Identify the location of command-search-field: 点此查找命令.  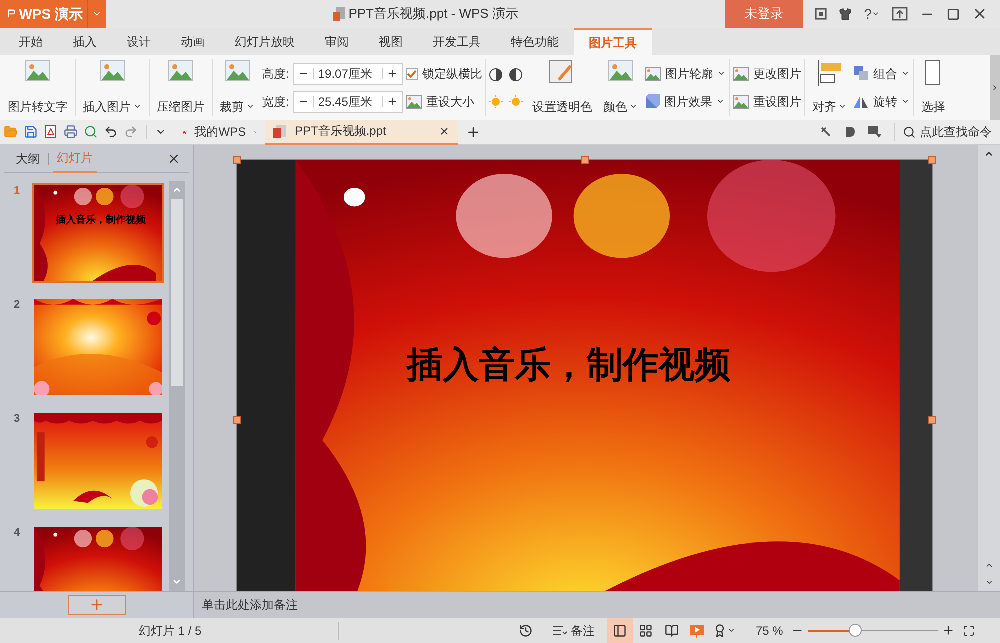
(943, 132).